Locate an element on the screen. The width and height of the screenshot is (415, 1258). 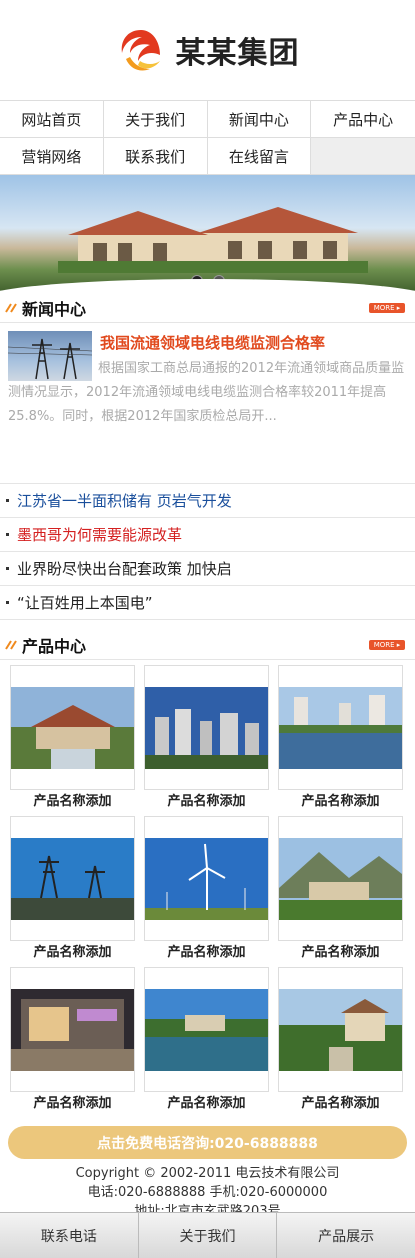
nav-item-network: 营销网络 is located at coordinates (52, 156).